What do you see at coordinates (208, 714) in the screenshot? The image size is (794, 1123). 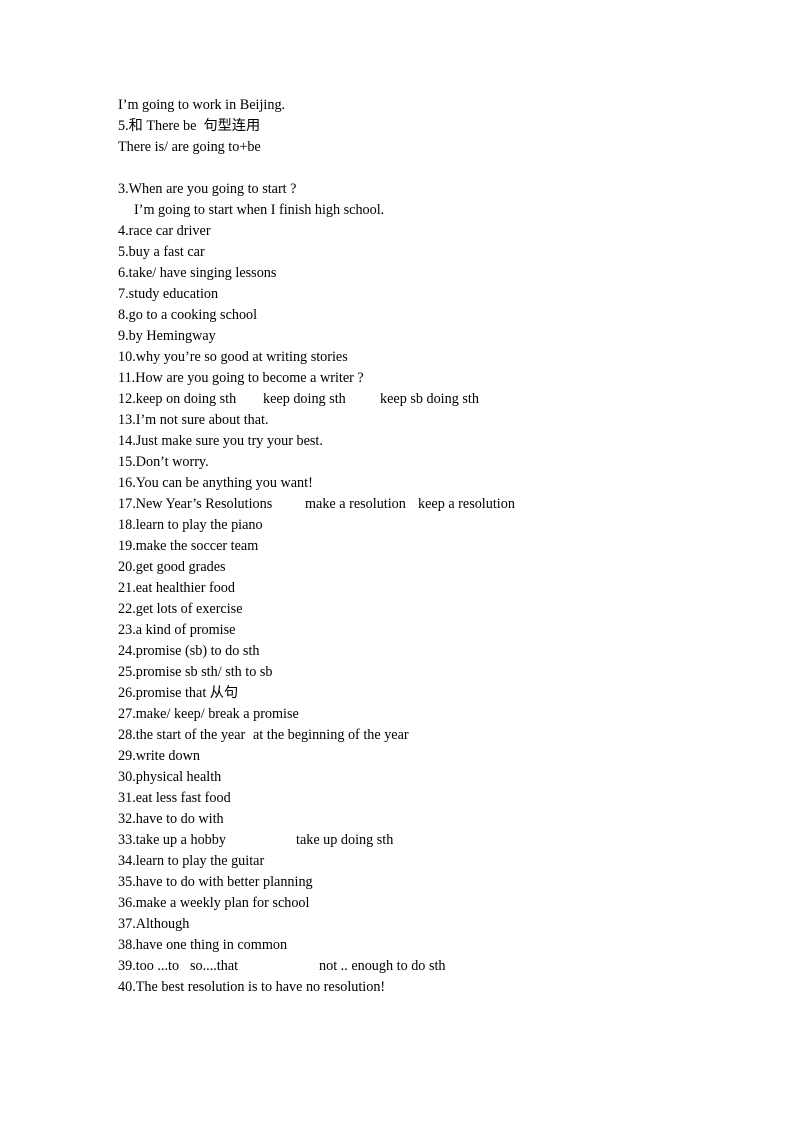 I see `text-line: 27.make/ keep/ break a promise` at bounding box center [208, 714].